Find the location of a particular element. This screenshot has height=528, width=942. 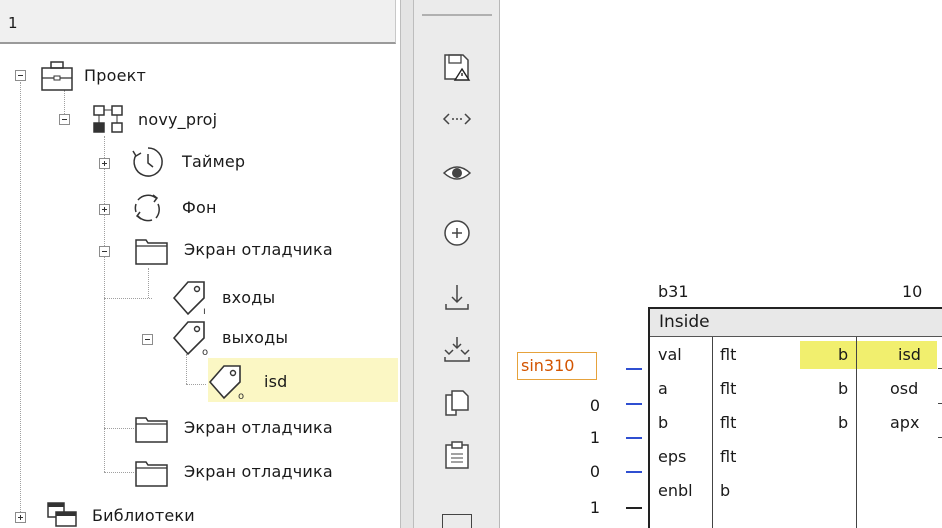

tree-item-project: Проект is located at coordinates (190, 76).